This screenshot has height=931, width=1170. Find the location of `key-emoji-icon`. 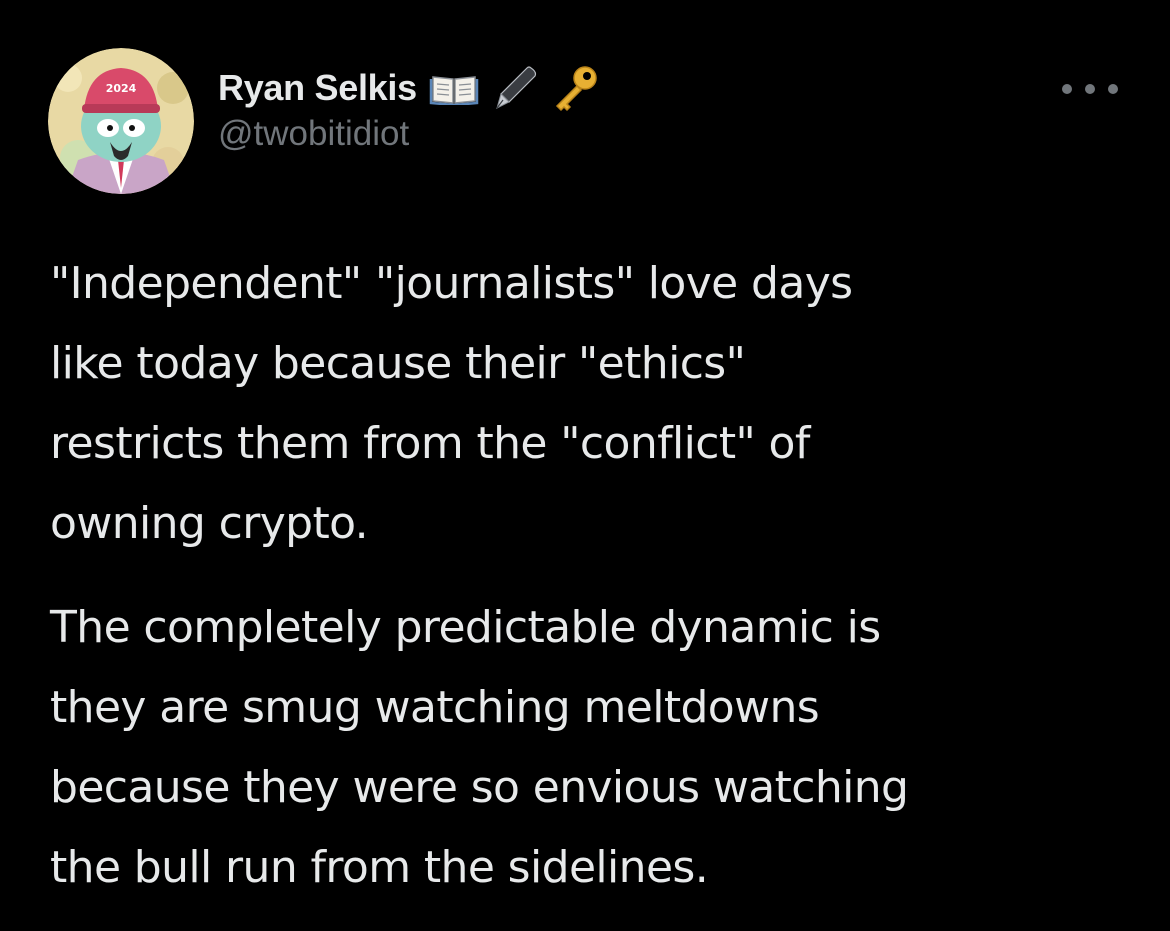

key-emoji-icon is located at coordinates (575, 88).